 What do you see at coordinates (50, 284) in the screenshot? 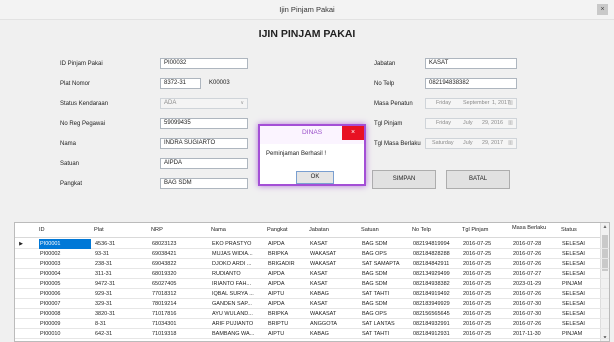
I see `table-cell: PI00005` at bounding box center [50, 284].